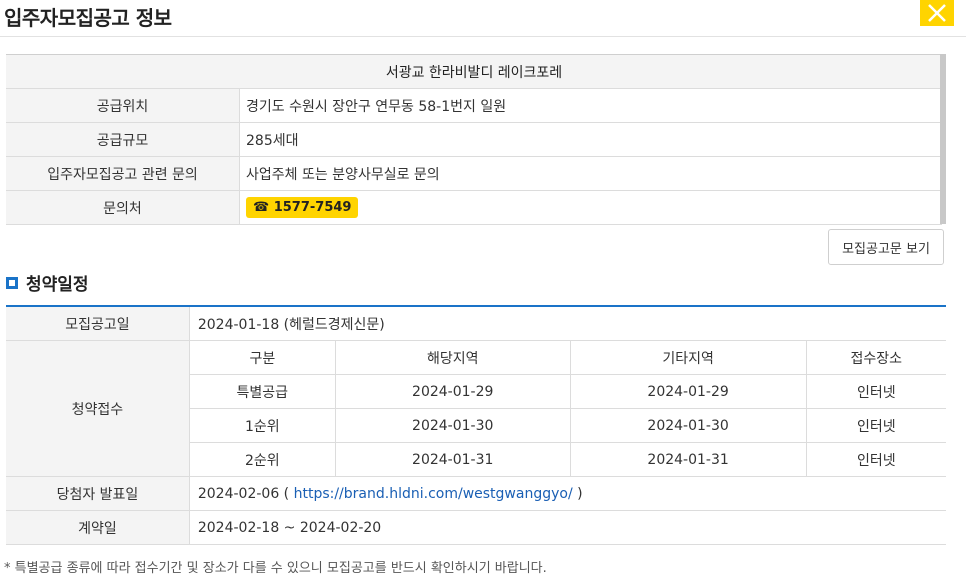 Image resolution: width=966 pixels, height=576 pixels. What do you see at coordinates (123, 173) in the screenshot?
I see `row-label: 입주자모집공고 관련 문의` at bounding box center [123, 173].